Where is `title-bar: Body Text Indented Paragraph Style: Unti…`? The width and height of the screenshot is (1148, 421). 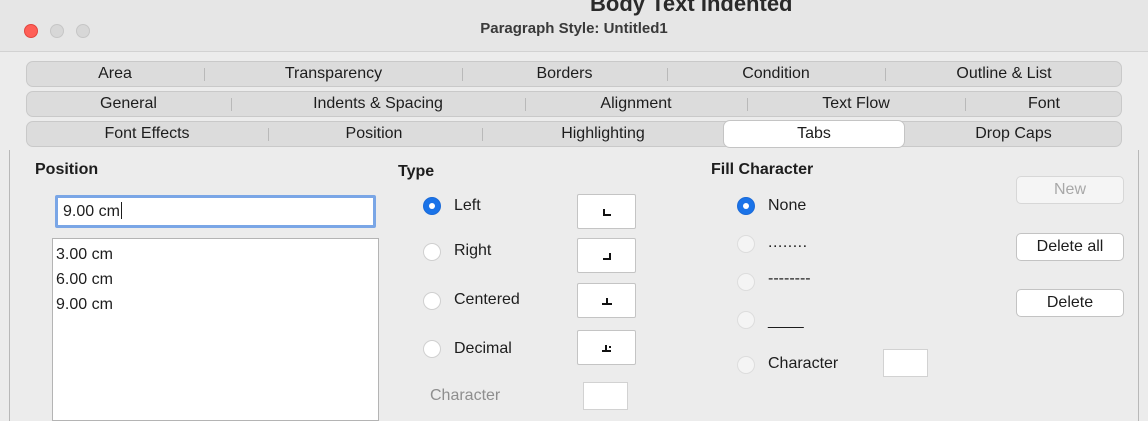 title-bar: Body Text Indented Paragraph Style: Unti… is located at coordinates (574, 26).